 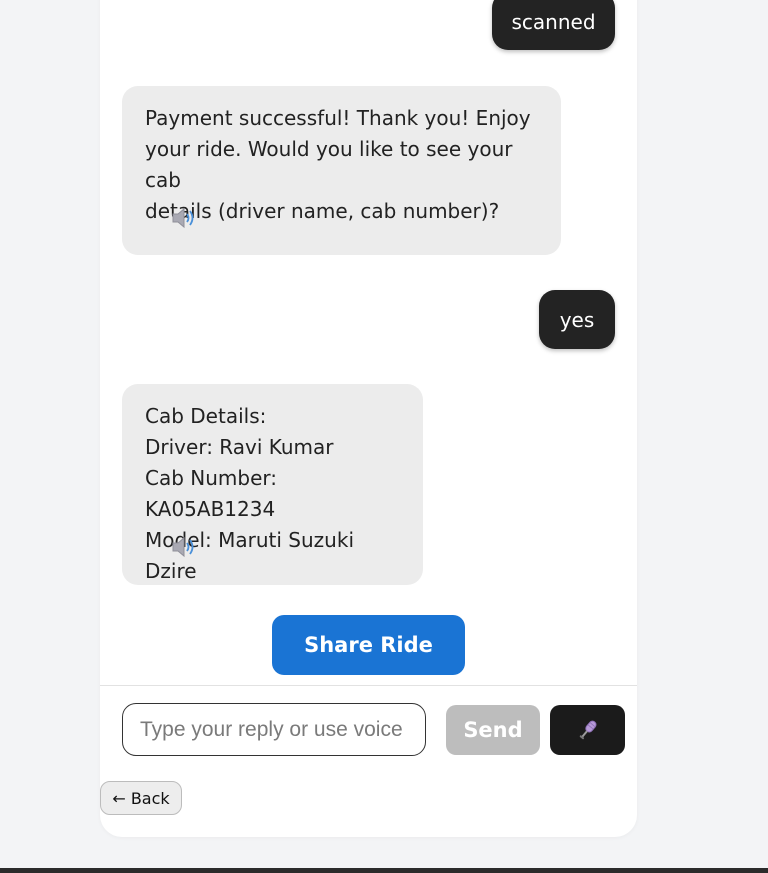 I want to click on composer-divider, so click(x=368, y=685).